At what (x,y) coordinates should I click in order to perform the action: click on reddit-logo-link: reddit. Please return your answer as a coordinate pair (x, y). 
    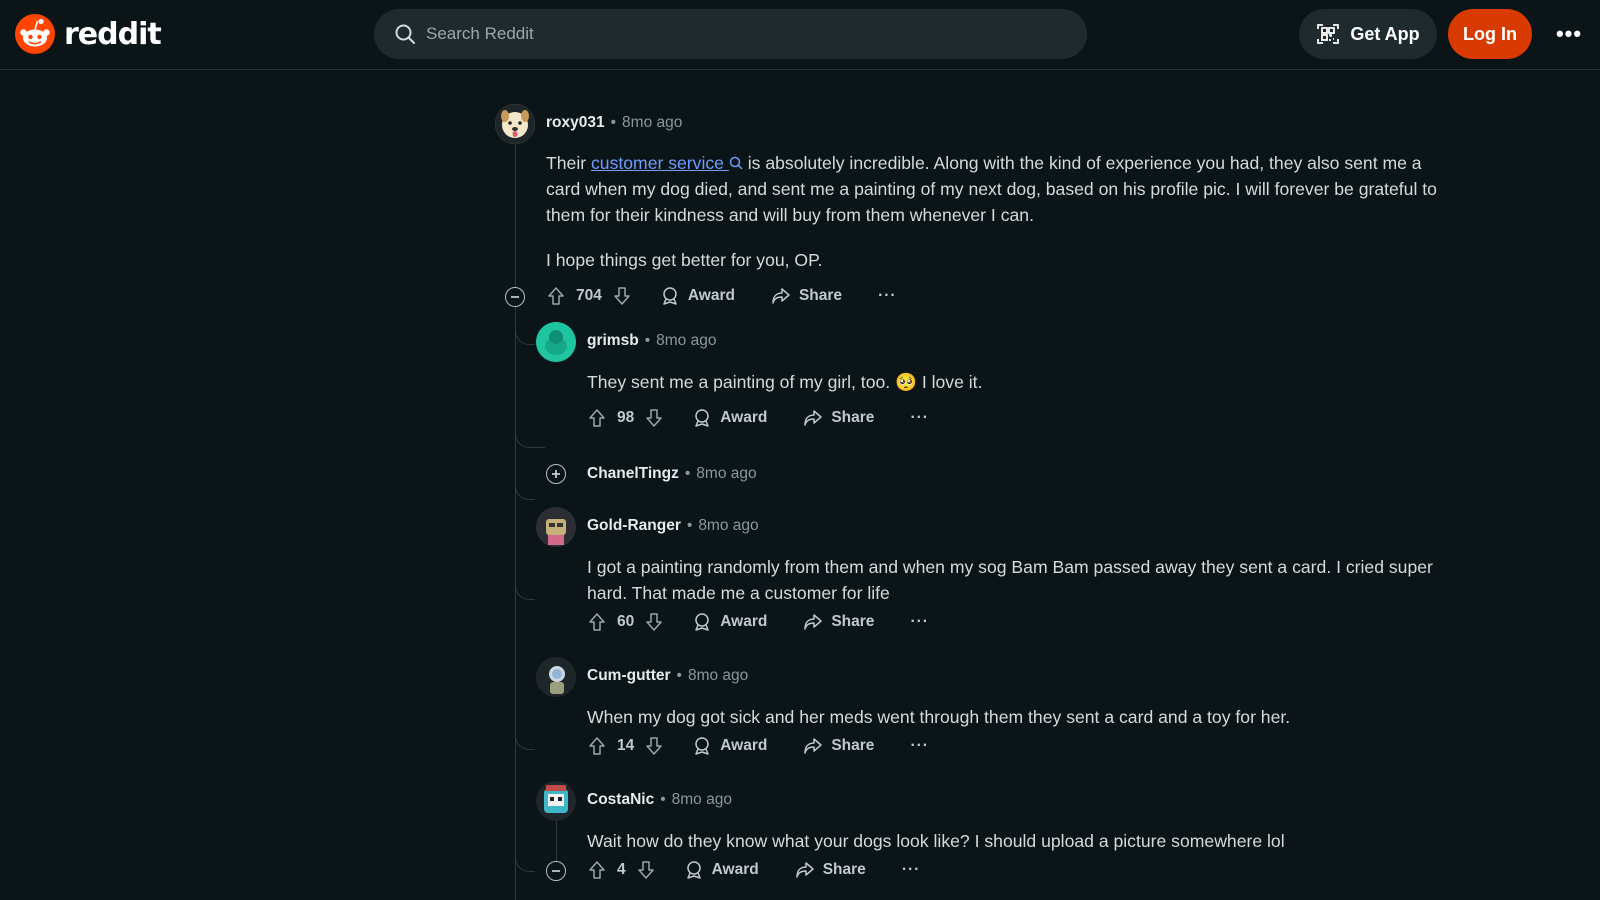
    Looking at the image, I should click on (88, 34).